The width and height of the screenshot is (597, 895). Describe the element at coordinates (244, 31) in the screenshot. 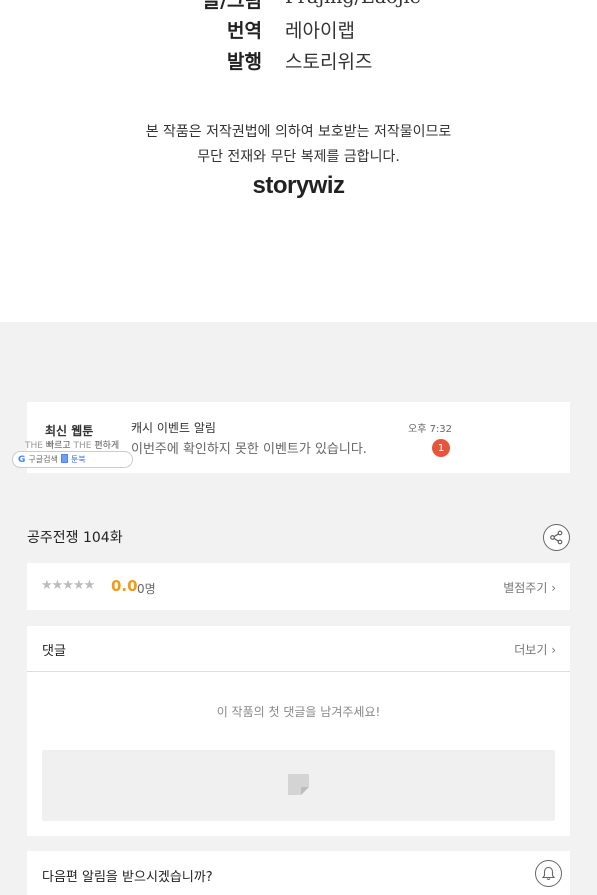

I see `credit-key: 번역` at that location.